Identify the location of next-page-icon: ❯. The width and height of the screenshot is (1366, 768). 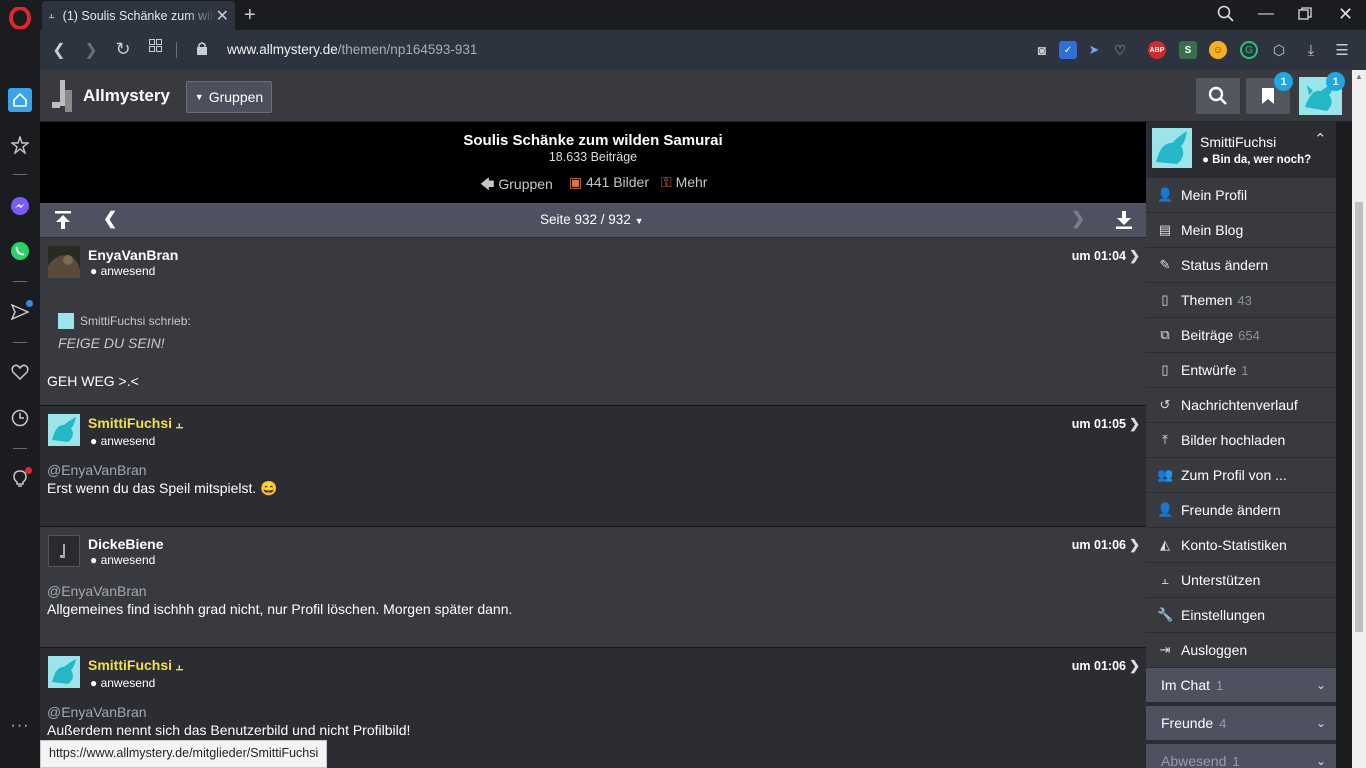
(1078, 219).